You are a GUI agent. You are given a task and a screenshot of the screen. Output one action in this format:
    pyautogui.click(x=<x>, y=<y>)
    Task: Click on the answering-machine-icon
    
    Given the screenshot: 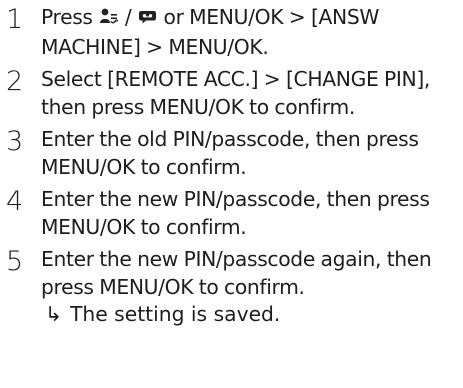 What is the action you would take?
    pyautogui.click(x=109, y=20)
    